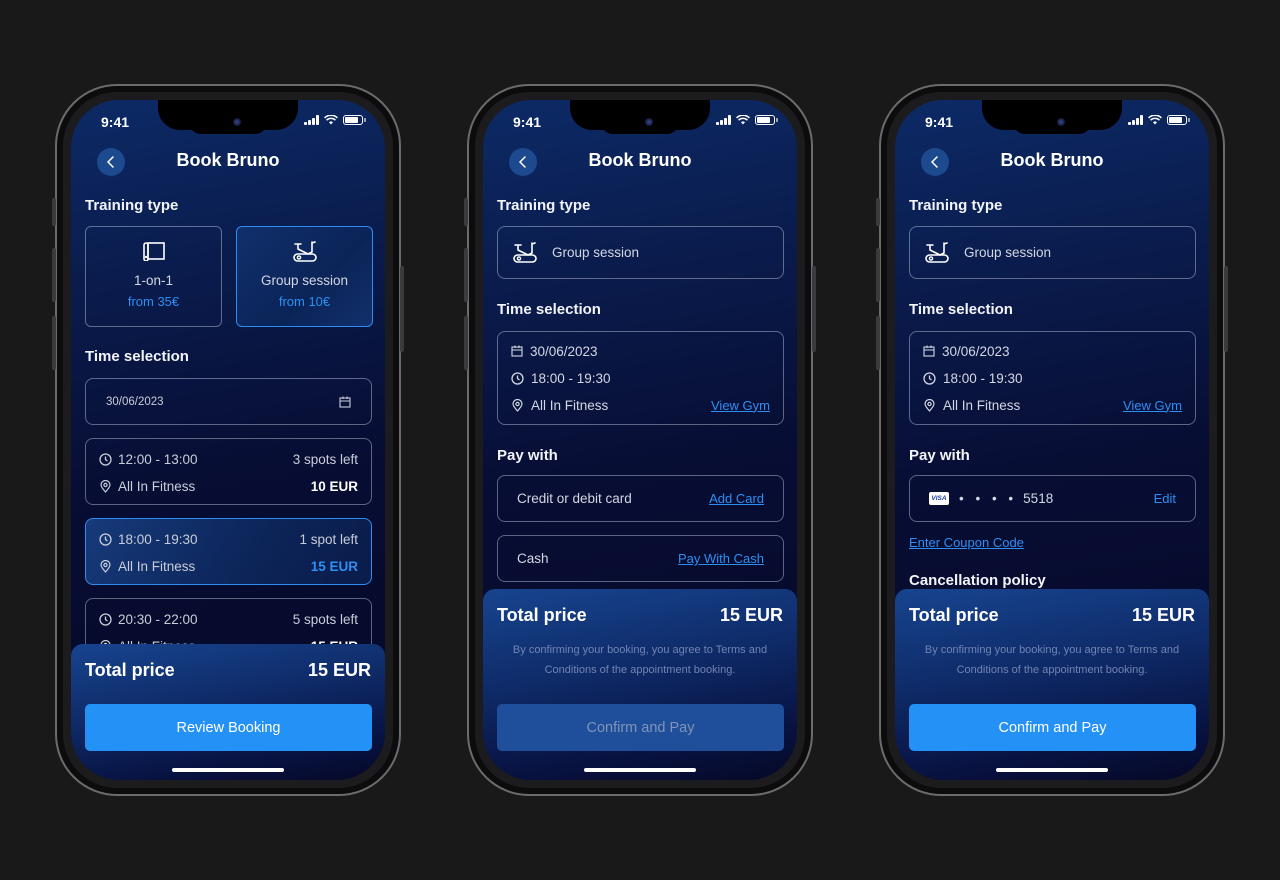  I want to click on slot-price: 15 EUR, so click(334, 566).